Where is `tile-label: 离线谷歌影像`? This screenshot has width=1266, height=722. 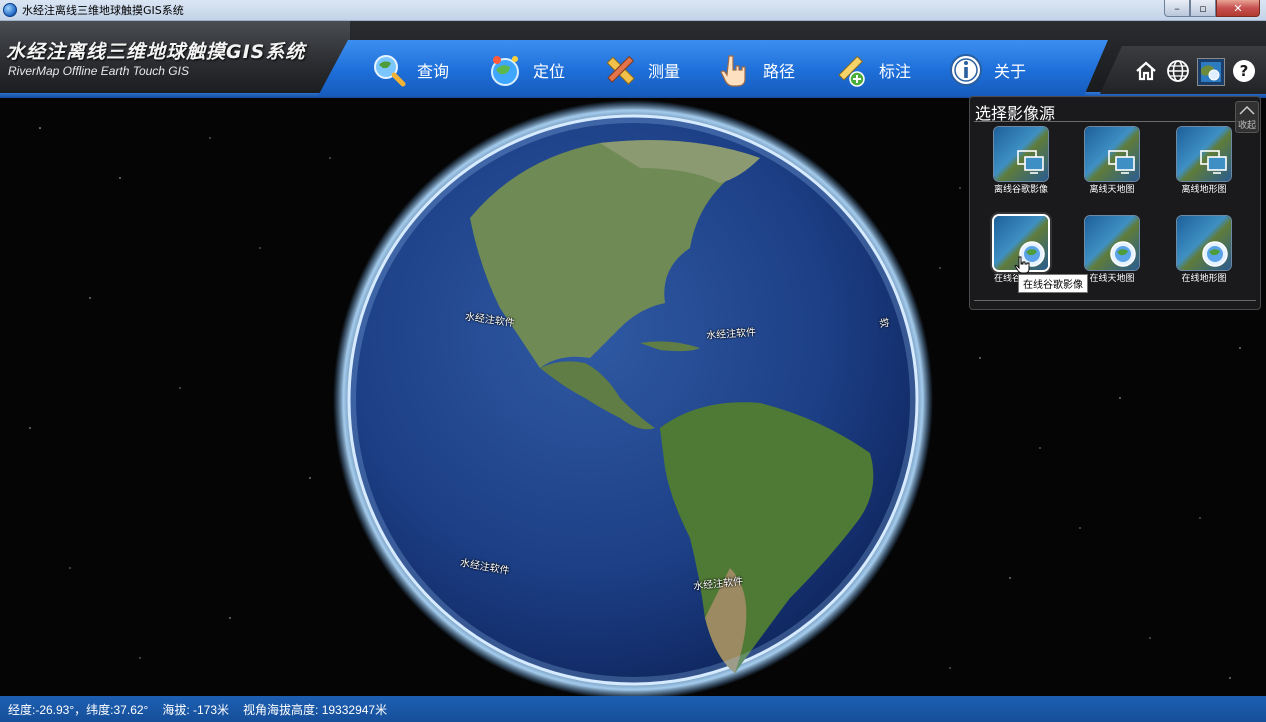 tile-label: 离线谷歌影像 is located at coordinates (1020, 190).